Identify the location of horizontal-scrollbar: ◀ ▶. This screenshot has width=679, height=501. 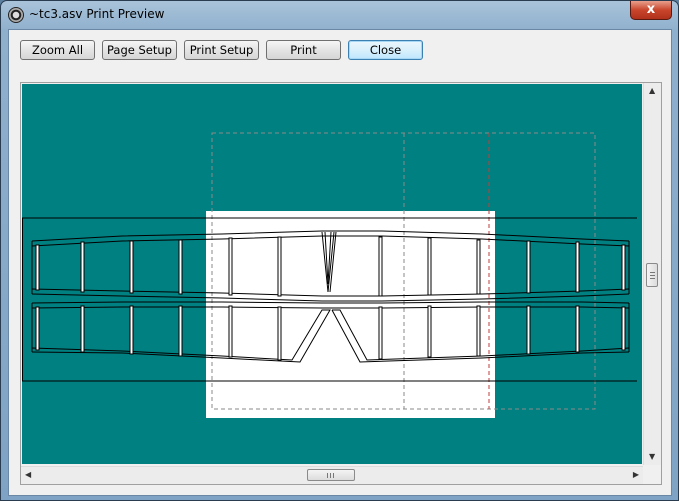
(332, 475).